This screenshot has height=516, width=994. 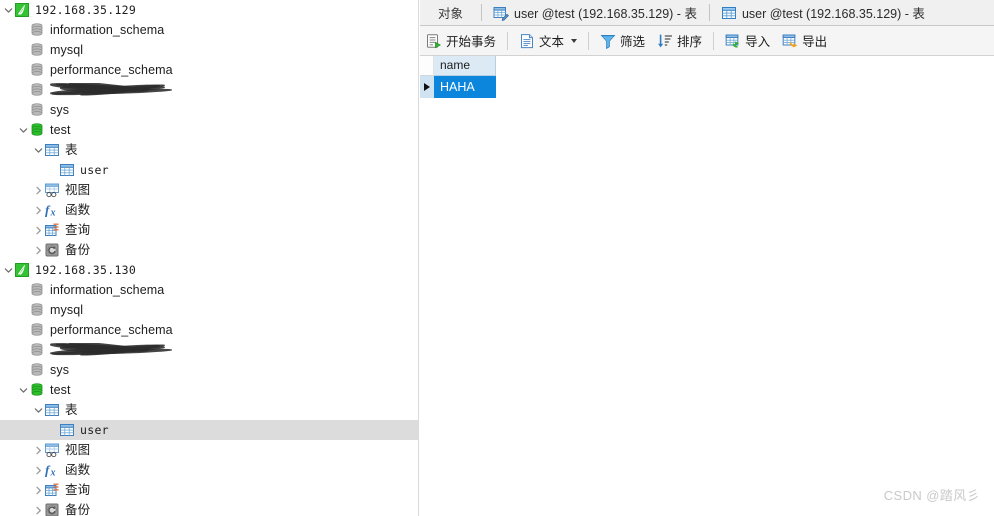 I want to click on redacted-database-name, so click(x=125, y=90).